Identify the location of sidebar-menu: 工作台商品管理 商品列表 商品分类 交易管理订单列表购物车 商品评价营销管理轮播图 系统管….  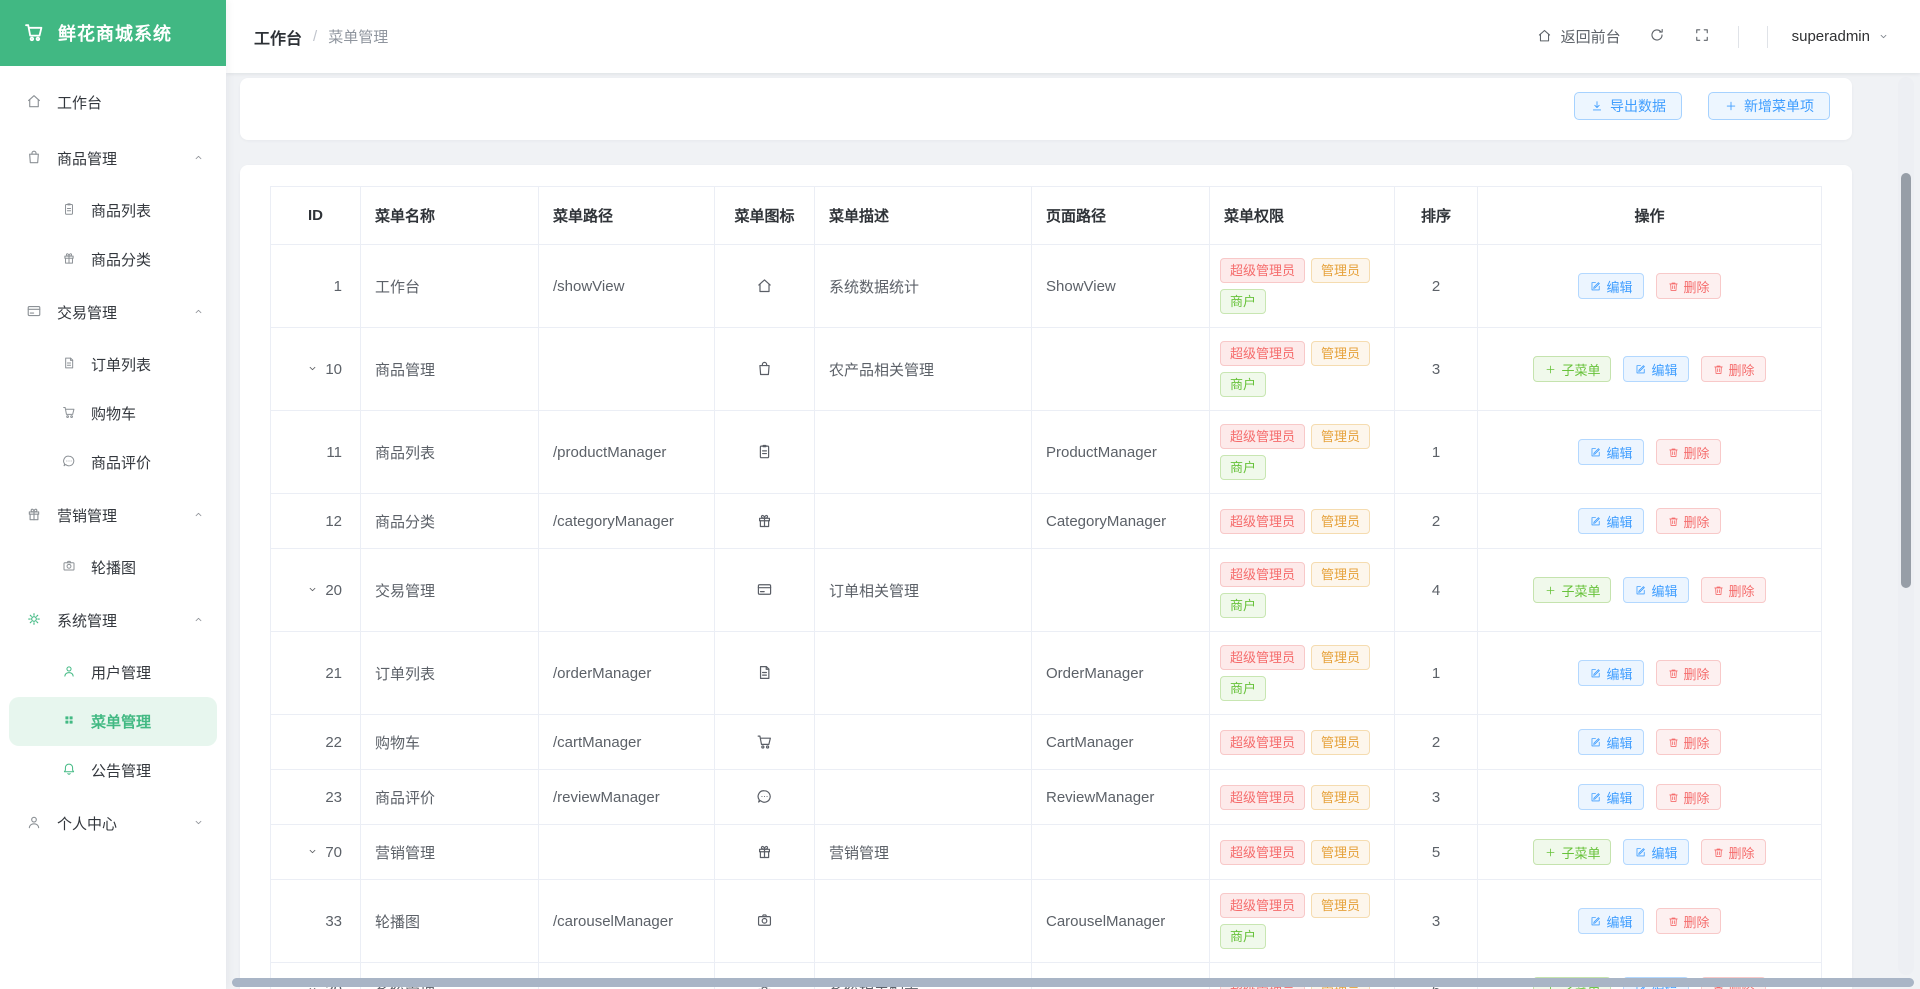
(113, 458).